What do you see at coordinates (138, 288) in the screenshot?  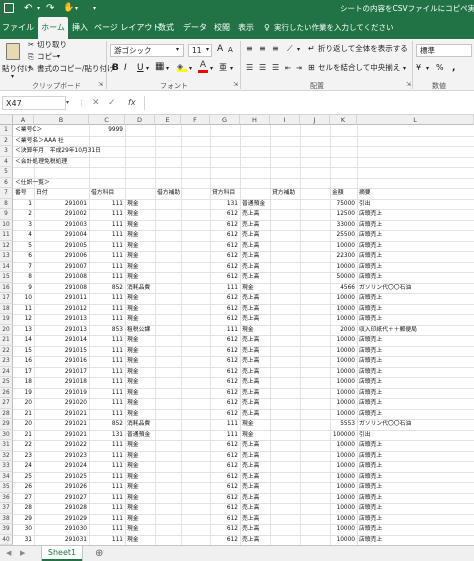 I see `cell: 消耗品費` at bounding box center [138, 288].